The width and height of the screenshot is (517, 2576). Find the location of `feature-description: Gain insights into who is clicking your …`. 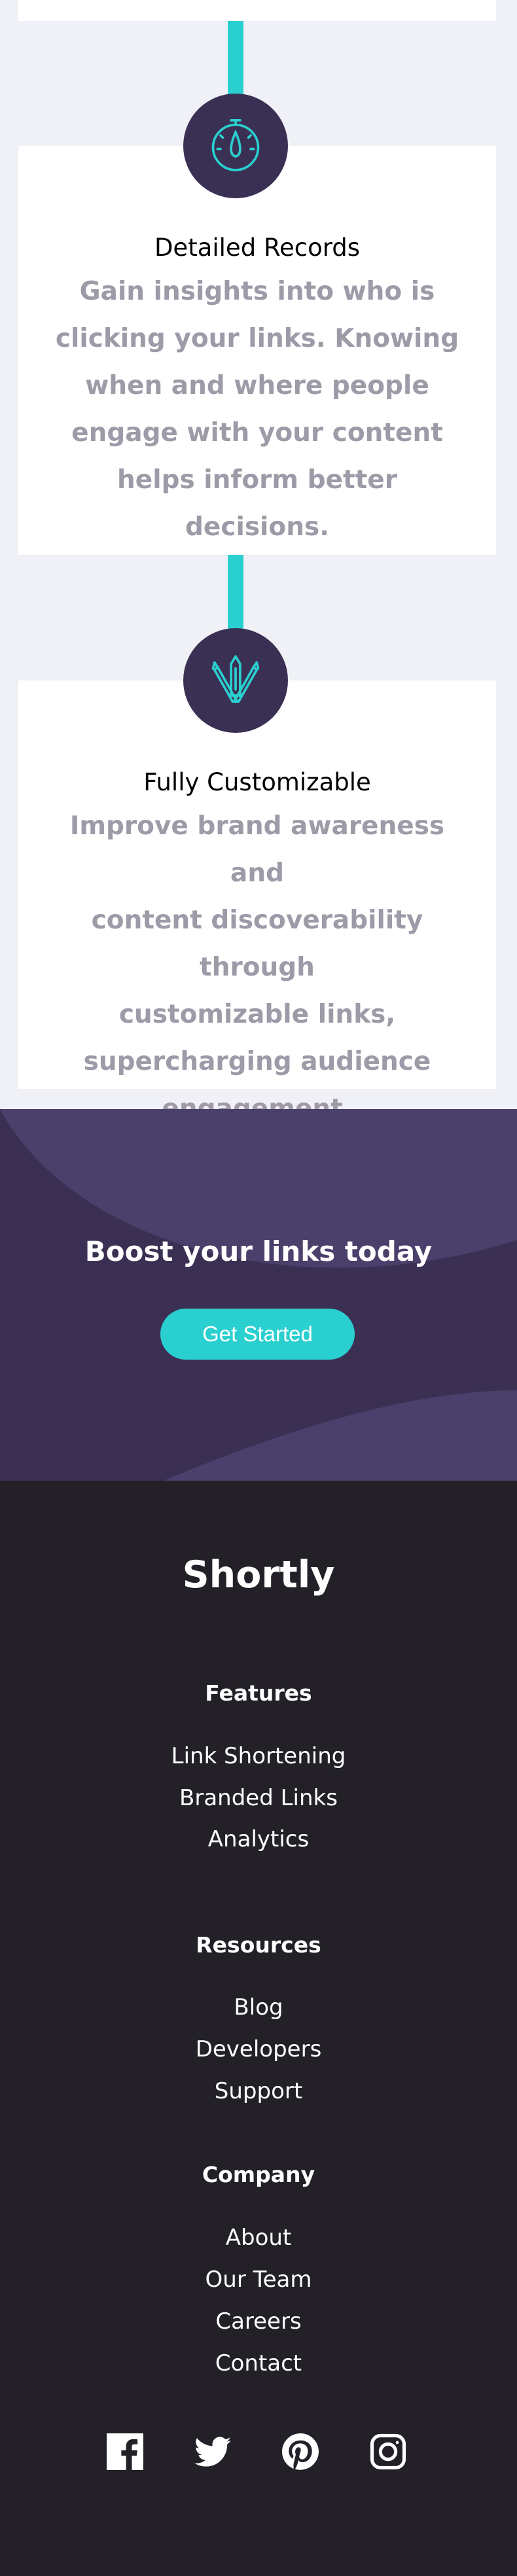

feature-description: Gain insights into who is clicking your … is located at coordinates (257, 409).